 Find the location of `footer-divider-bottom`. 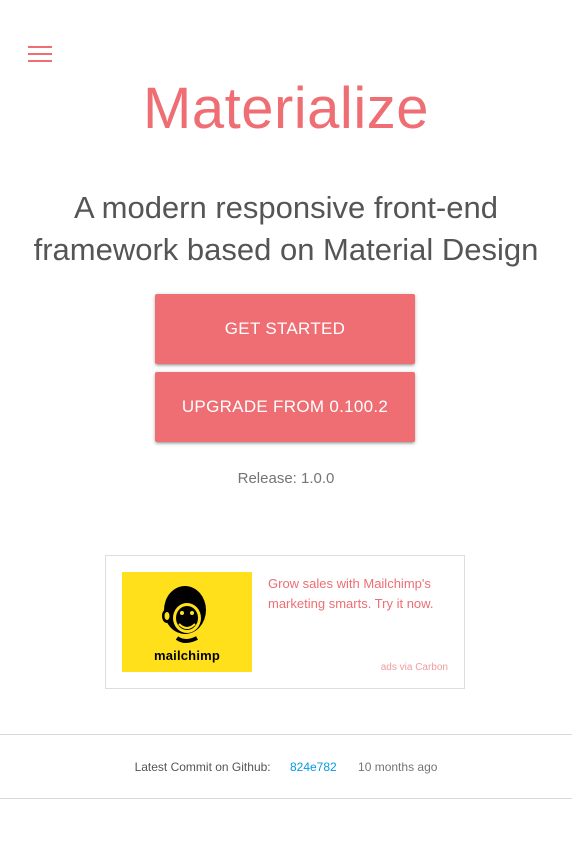

footer-divider-bottom is located at coordinates (286, 798).